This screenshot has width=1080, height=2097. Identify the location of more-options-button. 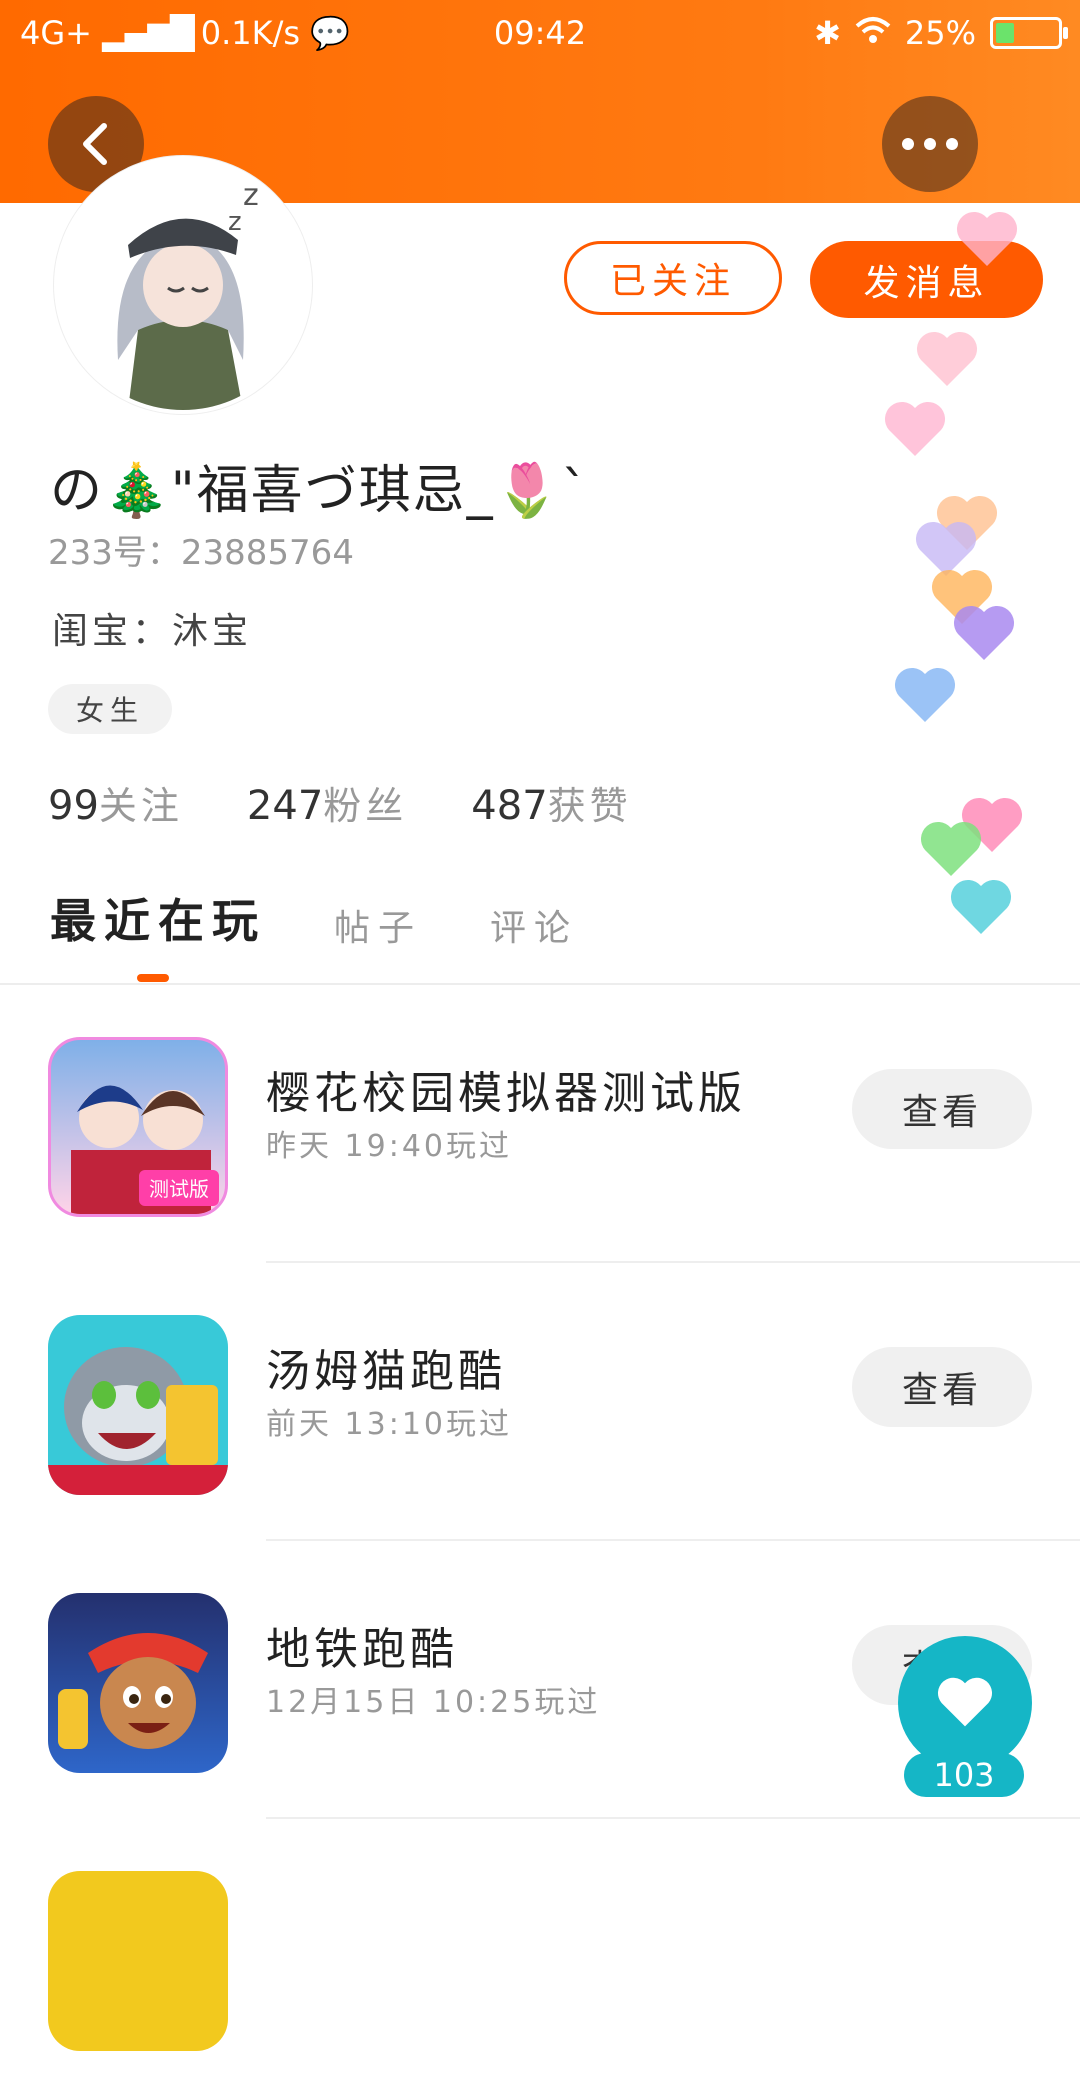
(930, 144).